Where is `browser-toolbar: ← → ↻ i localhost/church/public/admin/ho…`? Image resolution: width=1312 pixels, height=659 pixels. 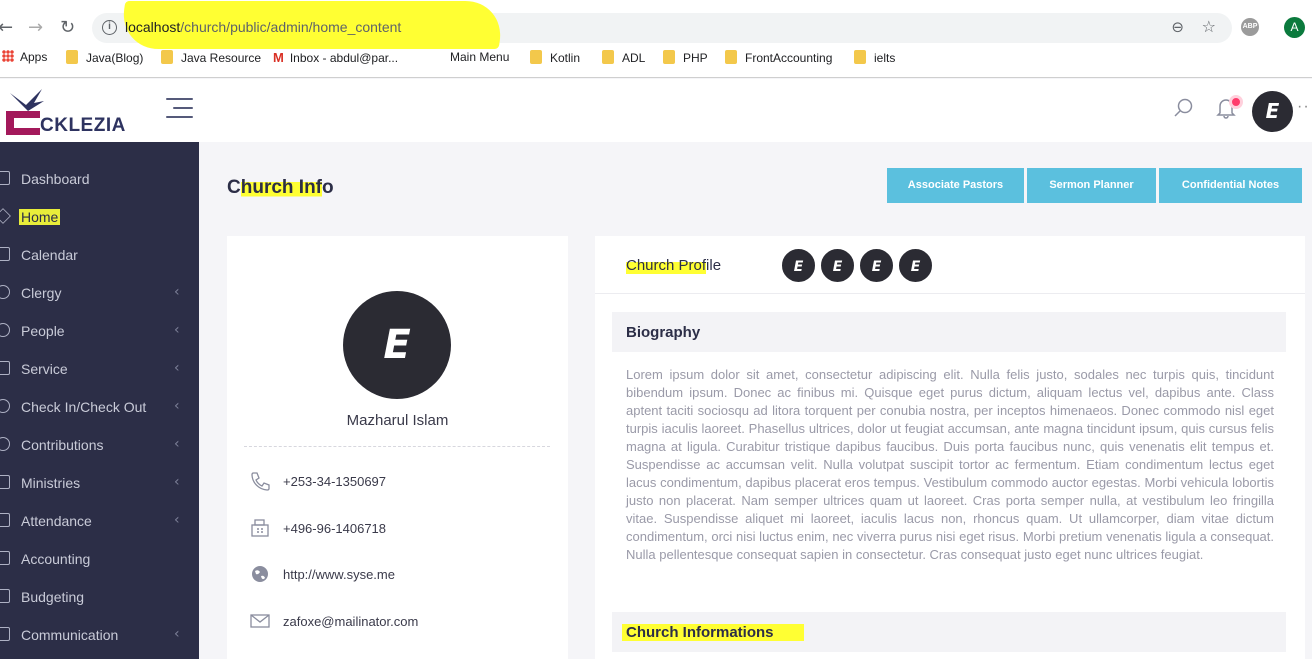
browser-toolbar: ← → ↻ i localhost/church/public/admin/ho… is located at coordinates (656, 39).